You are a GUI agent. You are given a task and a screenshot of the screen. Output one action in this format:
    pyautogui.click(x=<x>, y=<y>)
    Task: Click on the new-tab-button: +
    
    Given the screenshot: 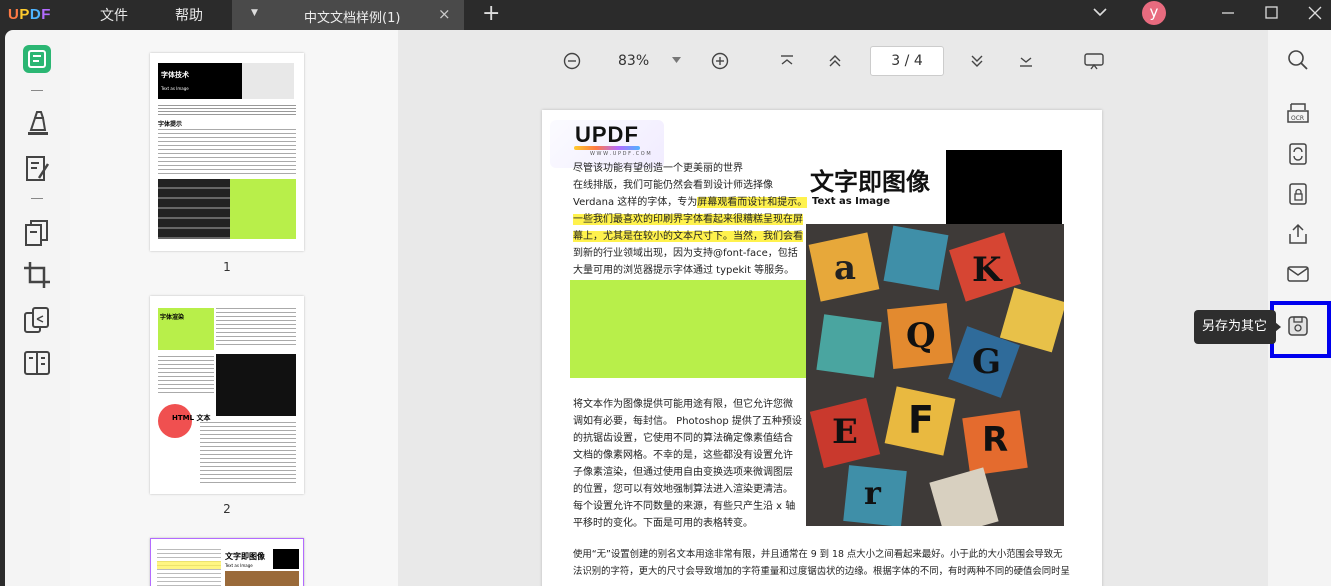 What is the action you would take?
    pyautogui.click(x=491, y=13)
    